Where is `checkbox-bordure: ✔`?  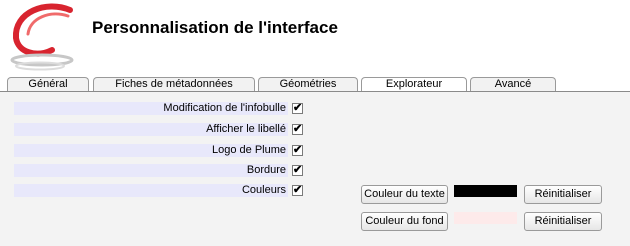 checkbox-bordure: ✔ is located at coordinates (297, 170).